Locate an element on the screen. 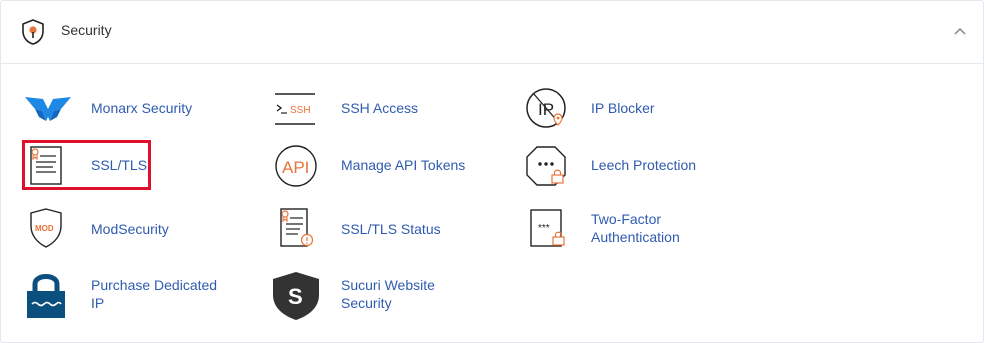 This screenshot has width=984, height=343. shield-lock-icon is located at coordinates (33, 32).